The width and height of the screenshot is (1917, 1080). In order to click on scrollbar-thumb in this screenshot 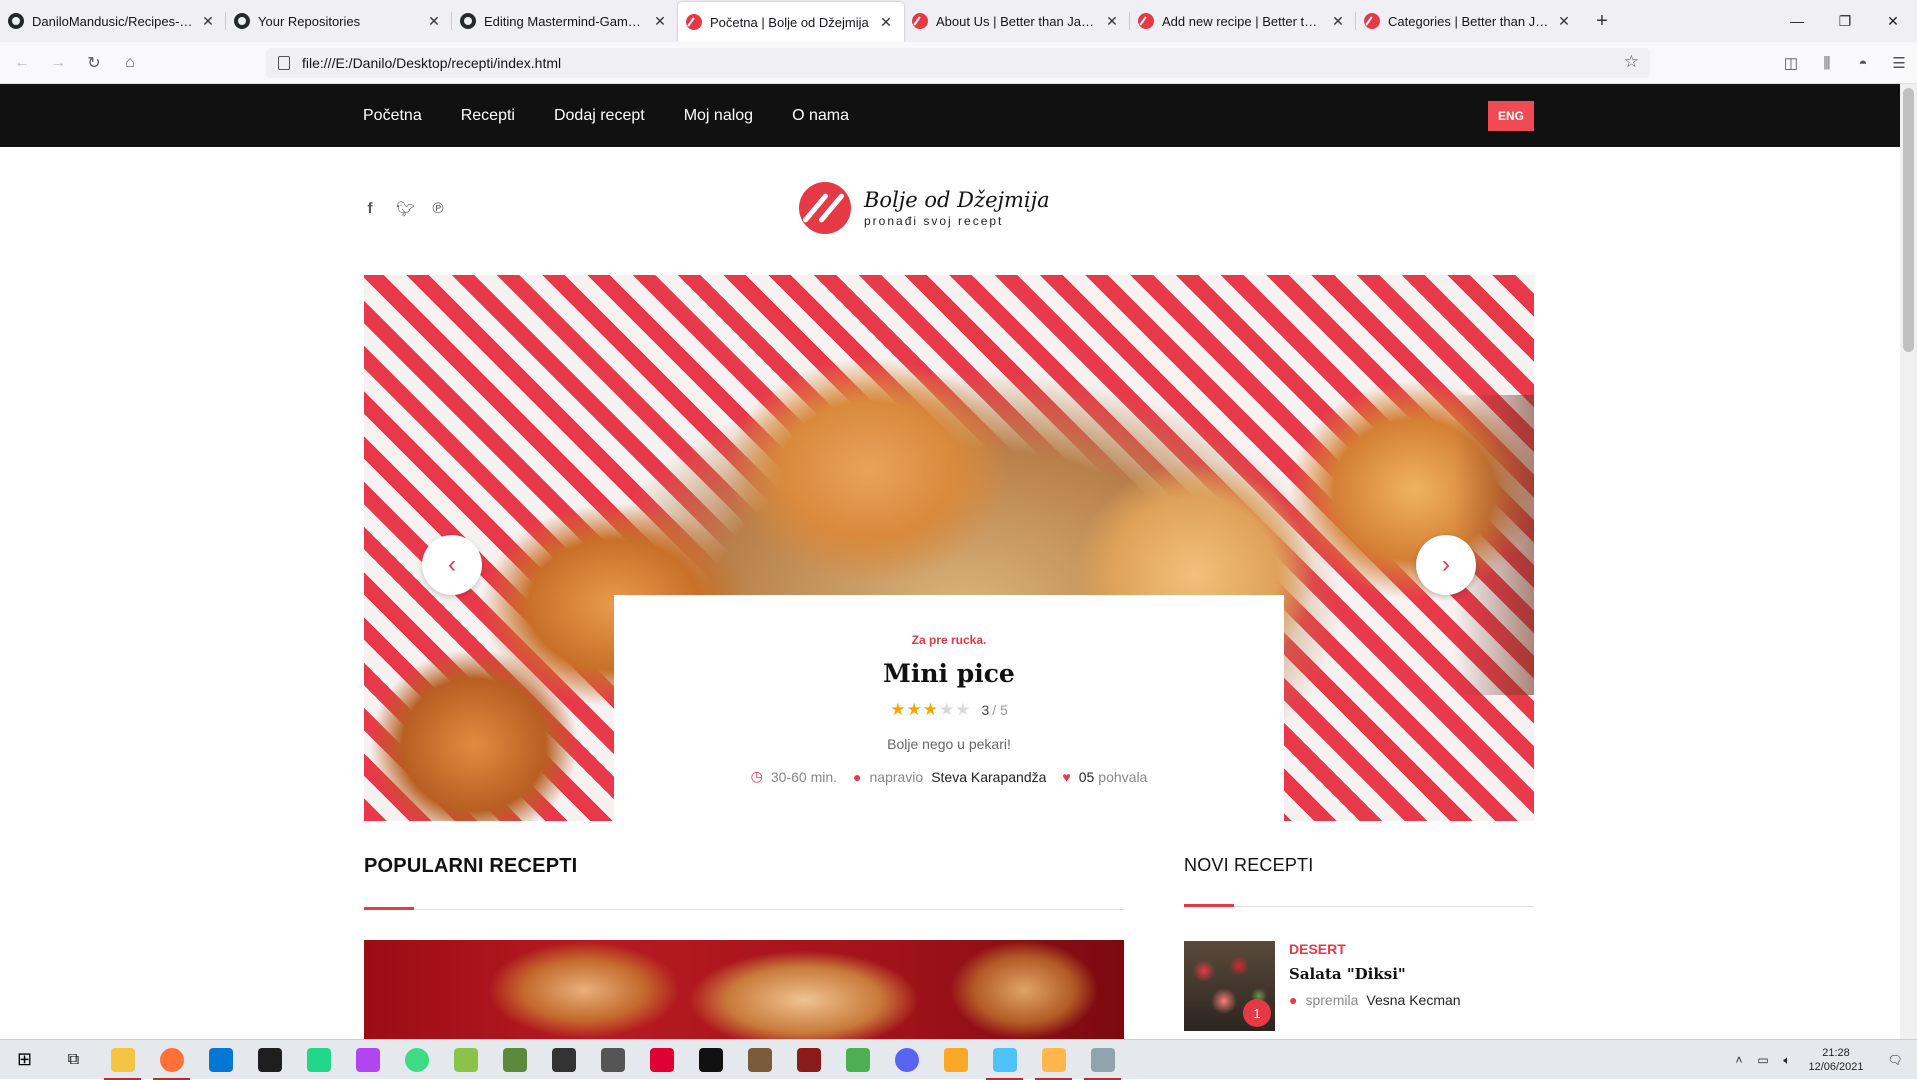, I will do `click(1908, 220)`.